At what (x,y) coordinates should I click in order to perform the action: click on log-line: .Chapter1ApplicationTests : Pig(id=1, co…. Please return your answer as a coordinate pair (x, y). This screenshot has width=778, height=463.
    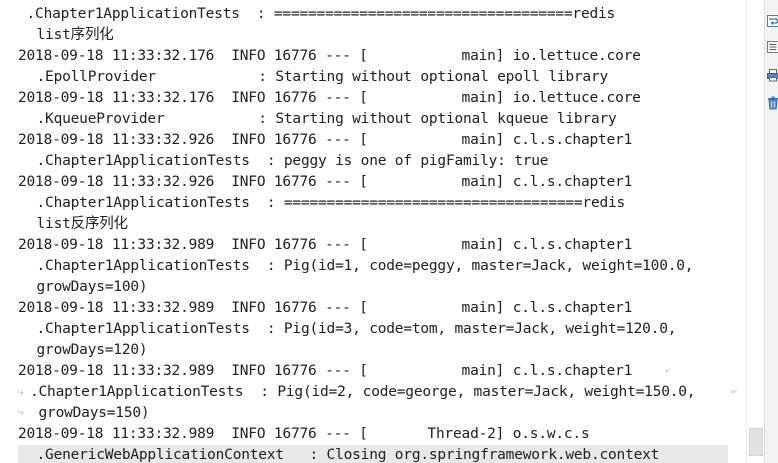
    Looking at the image, I should click on (361, 266).